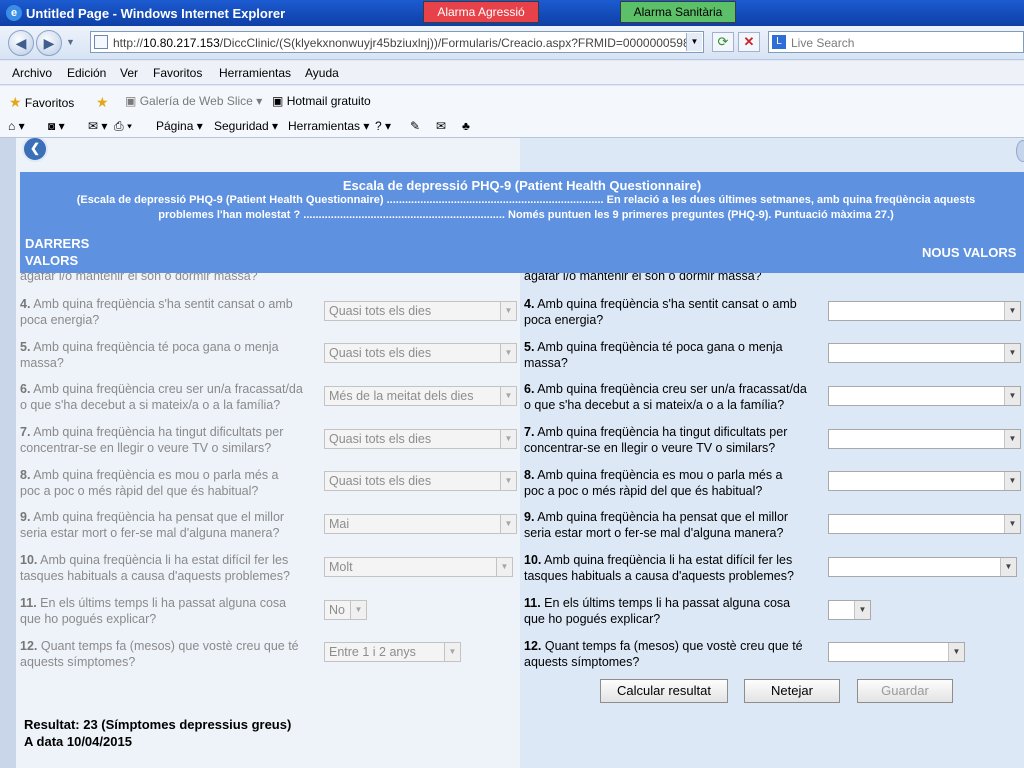 Image resolution: width=1024 pixels, height=768 pixels. Describe the element at coordinates (128, 43) in the screenshot. I see `url-prefix: http://` at that location.